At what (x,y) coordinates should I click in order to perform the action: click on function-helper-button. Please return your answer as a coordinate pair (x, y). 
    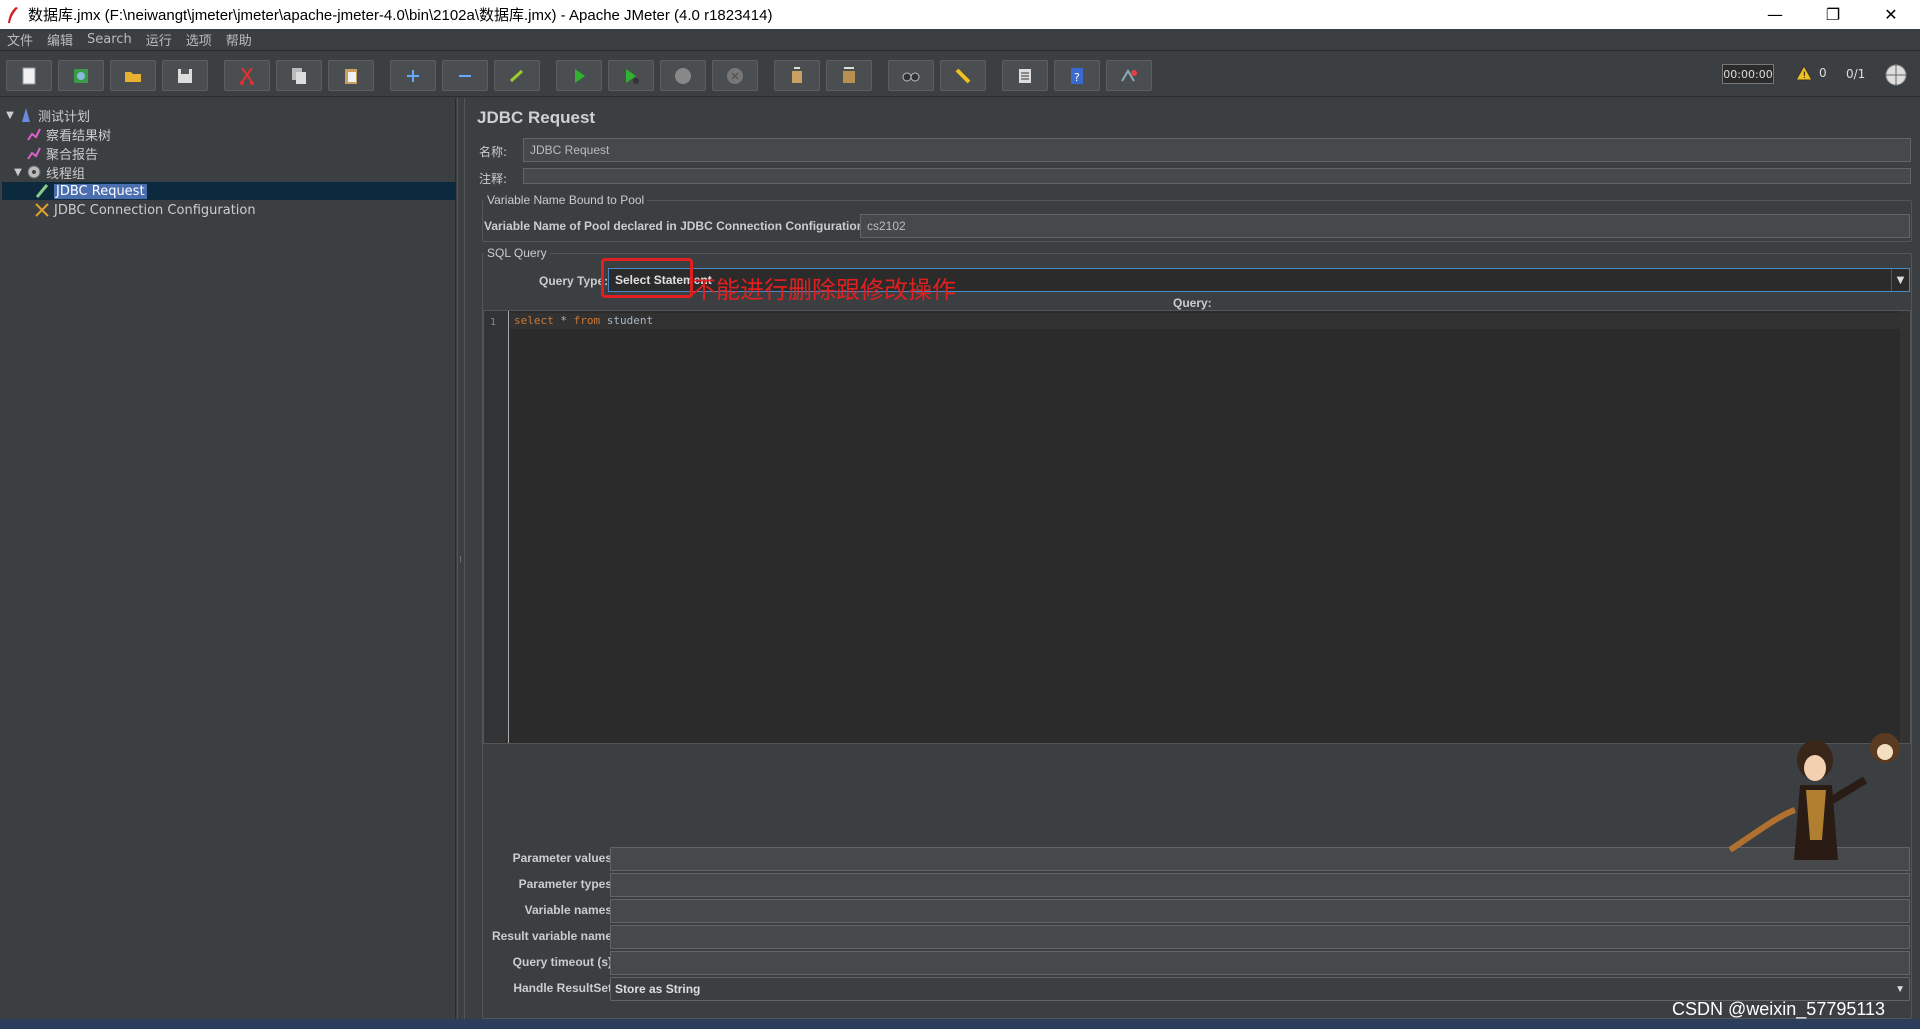
    Looking at the image, I should click on (1025, 75).